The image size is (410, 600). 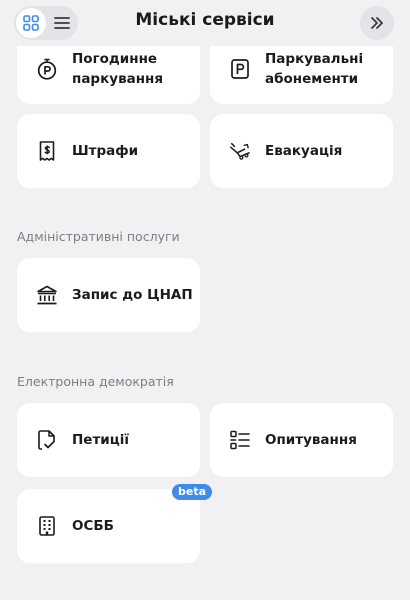 What do you see at coordinates (240, 440) in the screenshot?
I see `checklist-icon` at bounding box center [240, 440].